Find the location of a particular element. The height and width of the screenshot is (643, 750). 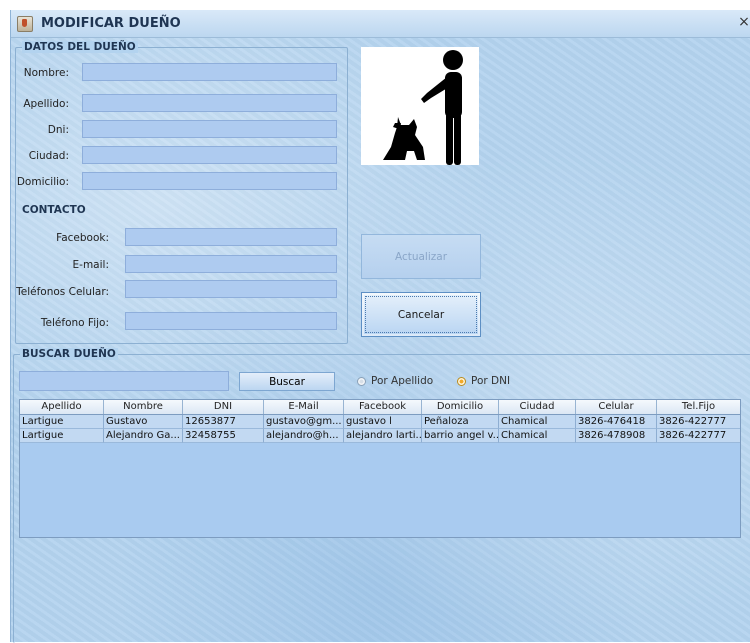

ciudad-label: Ciudad: is located at coordinates (48, 156).